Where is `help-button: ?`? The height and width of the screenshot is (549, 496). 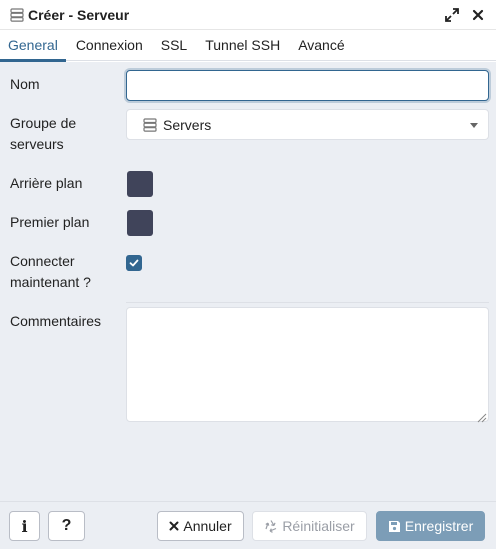 help-button: ? is located at coordinates (66, 526).